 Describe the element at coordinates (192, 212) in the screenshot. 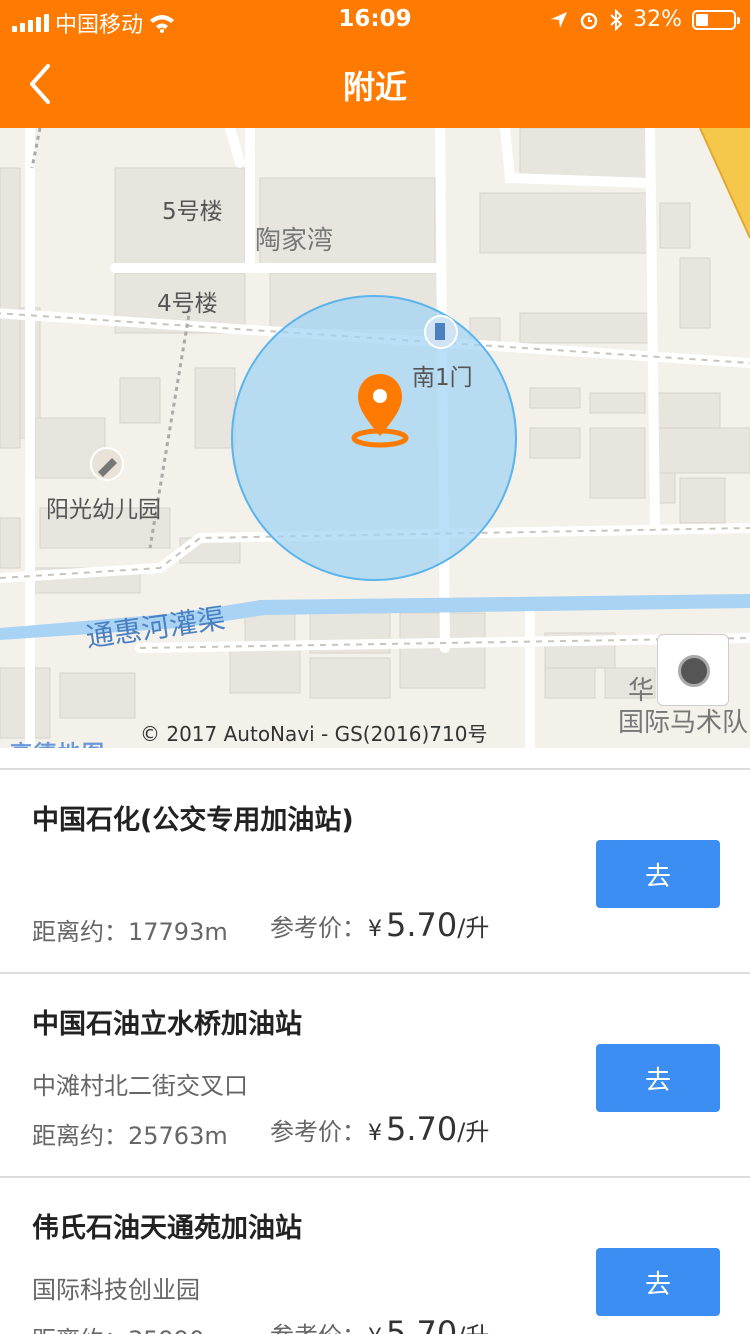

I see `map-label-building5: 5号楼` at that location.